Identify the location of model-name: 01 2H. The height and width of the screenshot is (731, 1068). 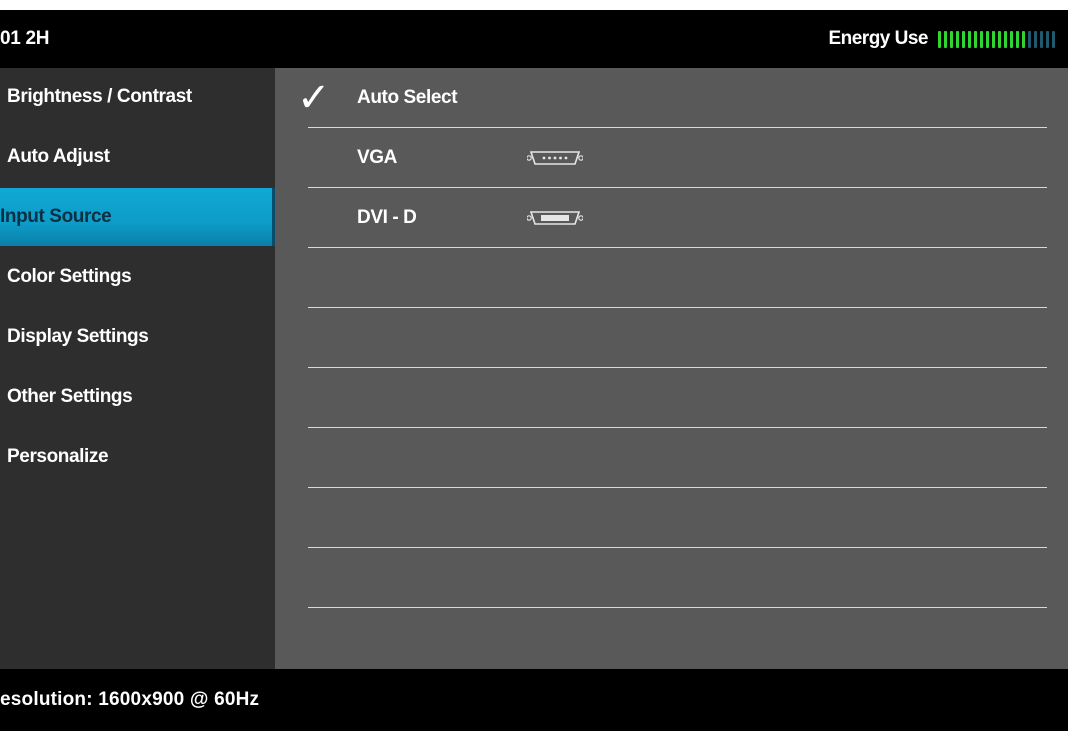
(25, 38).